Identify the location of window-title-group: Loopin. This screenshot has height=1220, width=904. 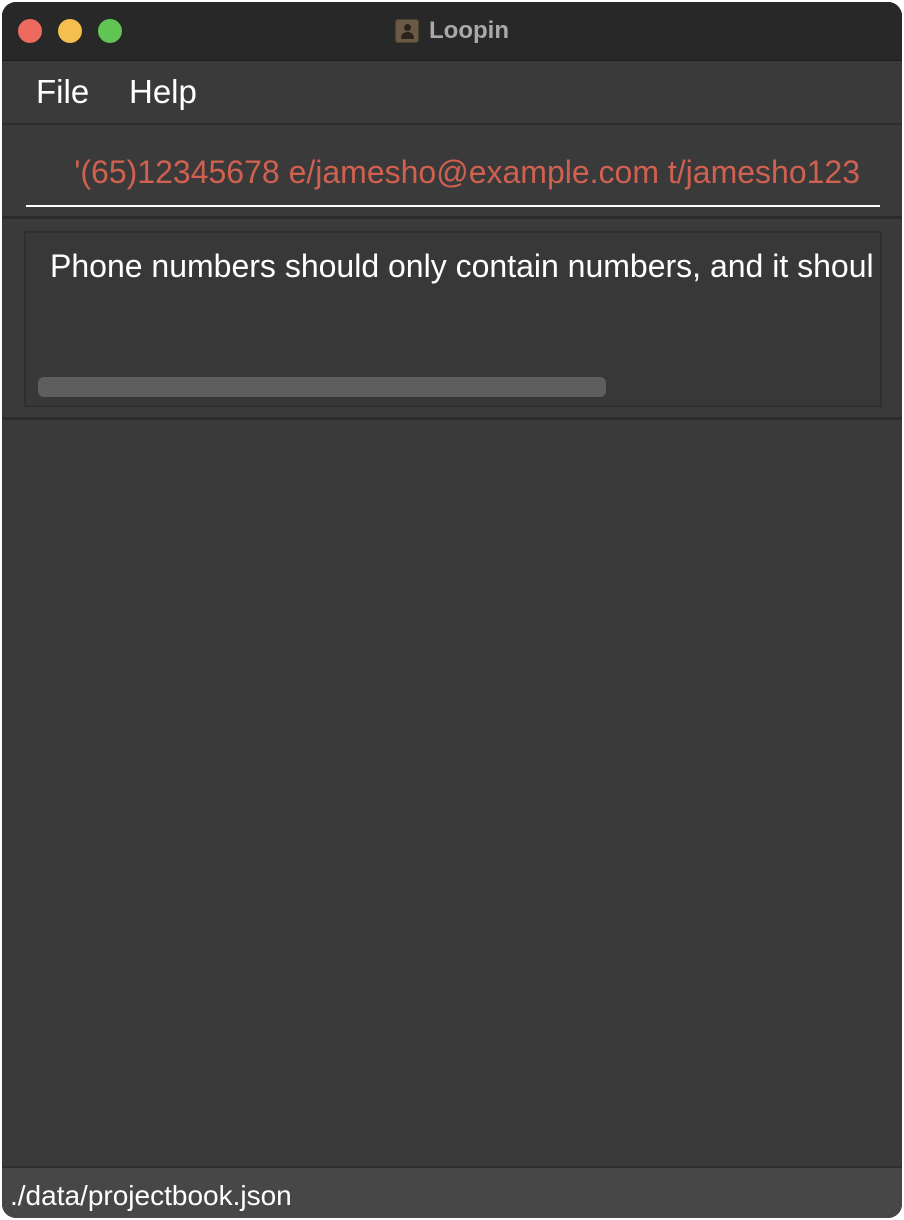
(452, 31).